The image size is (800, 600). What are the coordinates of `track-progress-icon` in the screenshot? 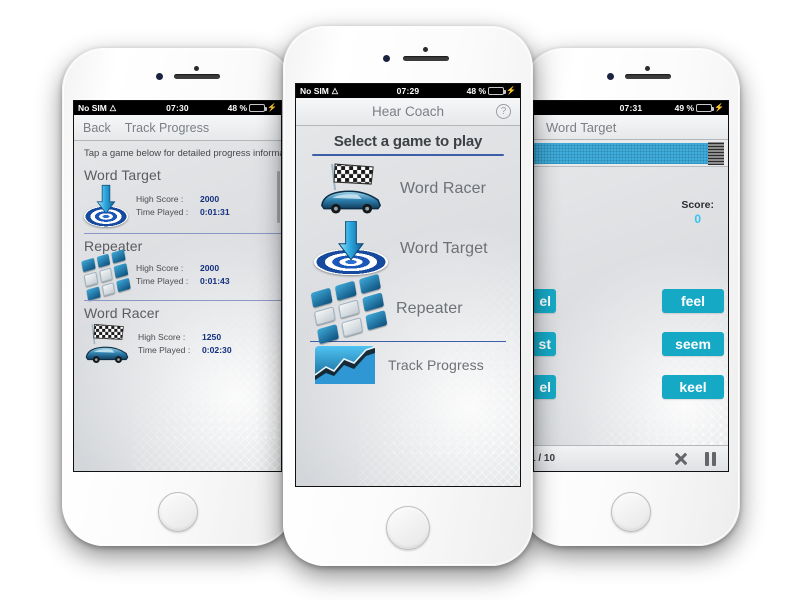 It's located at (345, 365).